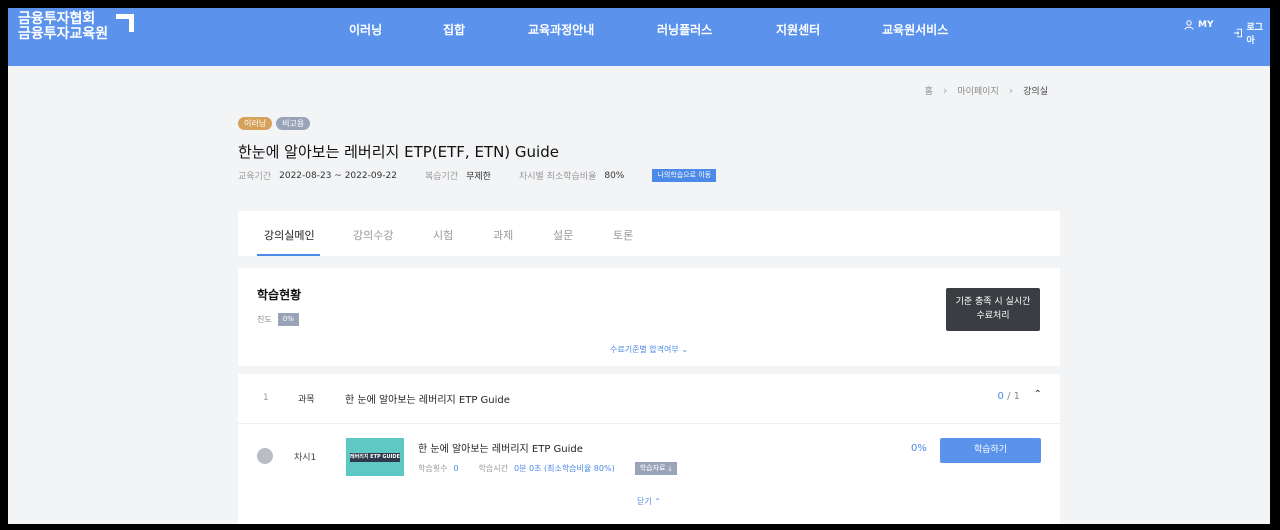  What do you see at coordinates (500, 449) in the screenshot?
I see `lesson-title: 한 눈에 알아보는 레버리지 ETP Guide` at bounding box center [500, 449].